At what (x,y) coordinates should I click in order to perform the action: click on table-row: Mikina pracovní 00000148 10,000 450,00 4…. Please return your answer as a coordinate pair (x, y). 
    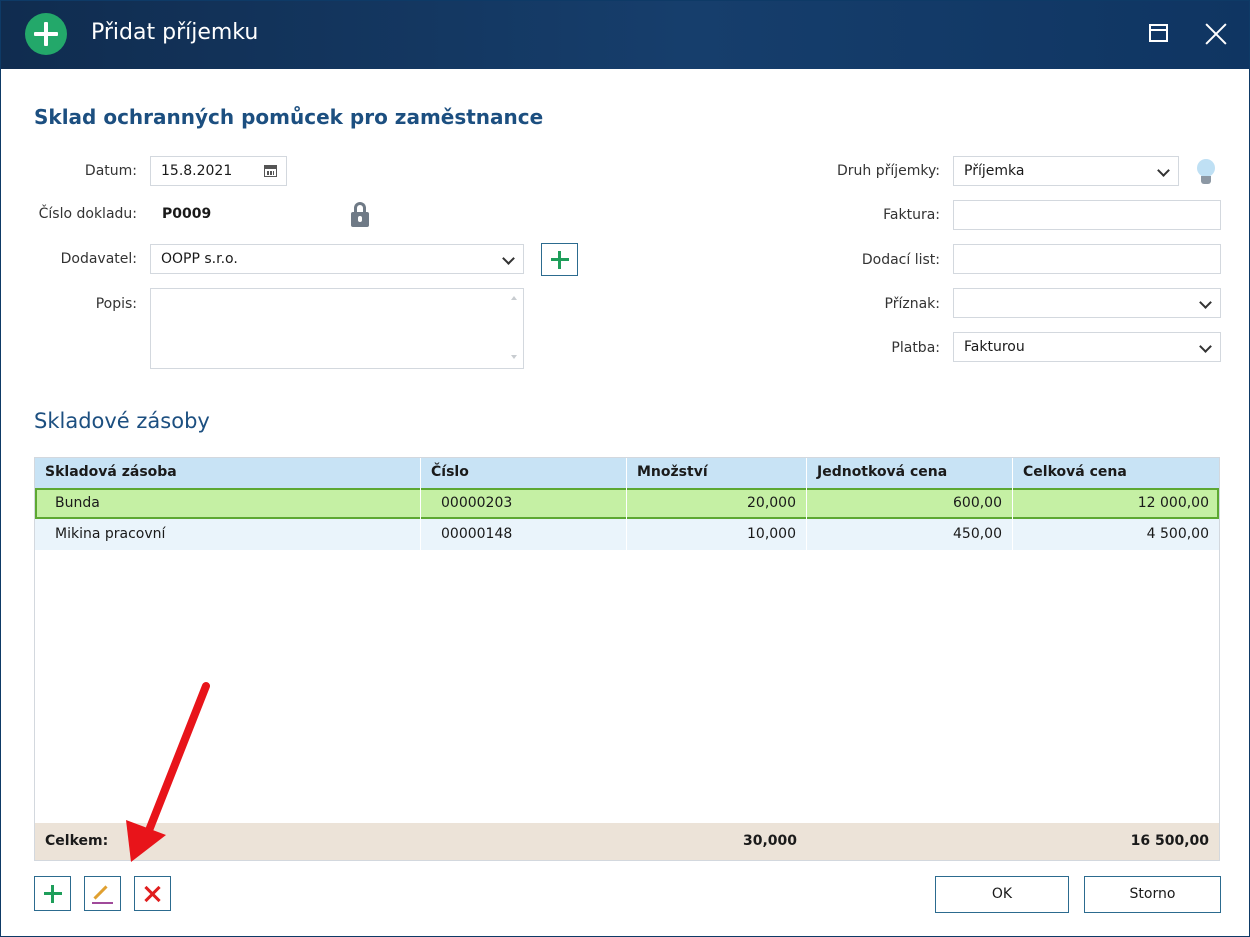
    Looking at the image, I should click on (627, 534).